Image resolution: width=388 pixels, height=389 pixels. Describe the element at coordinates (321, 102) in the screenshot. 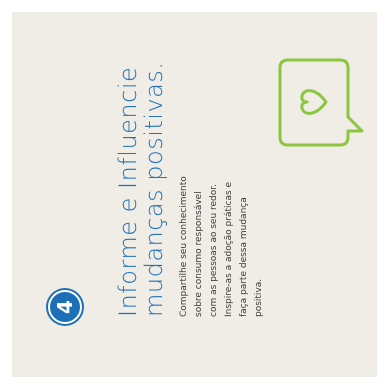

I see `speech-bubble-heart-icon` at that location.